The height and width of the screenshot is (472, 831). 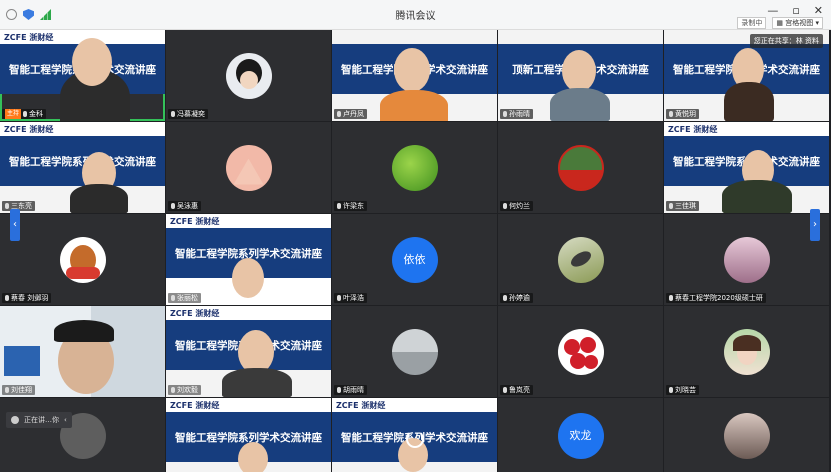 What do you see at coordinates (191, 114) in the screenshot?
I see `participant-name: 冯慕凝奕` at bounding box center [191, 114].